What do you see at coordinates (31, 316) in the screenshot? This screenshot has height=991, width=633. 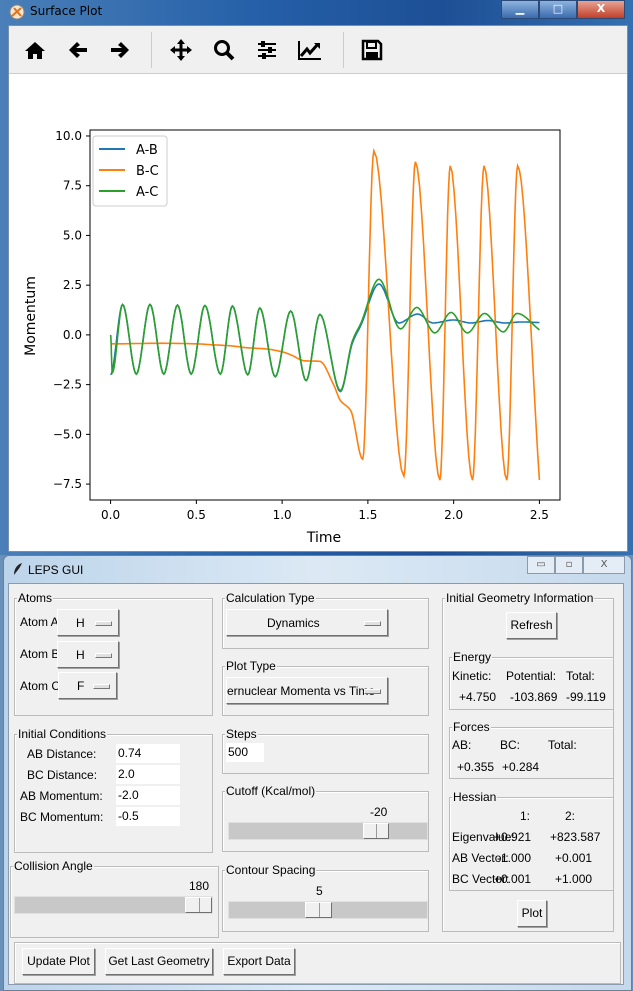 I see `y-axis-label: Momentum` at bounding box center [31, 316].